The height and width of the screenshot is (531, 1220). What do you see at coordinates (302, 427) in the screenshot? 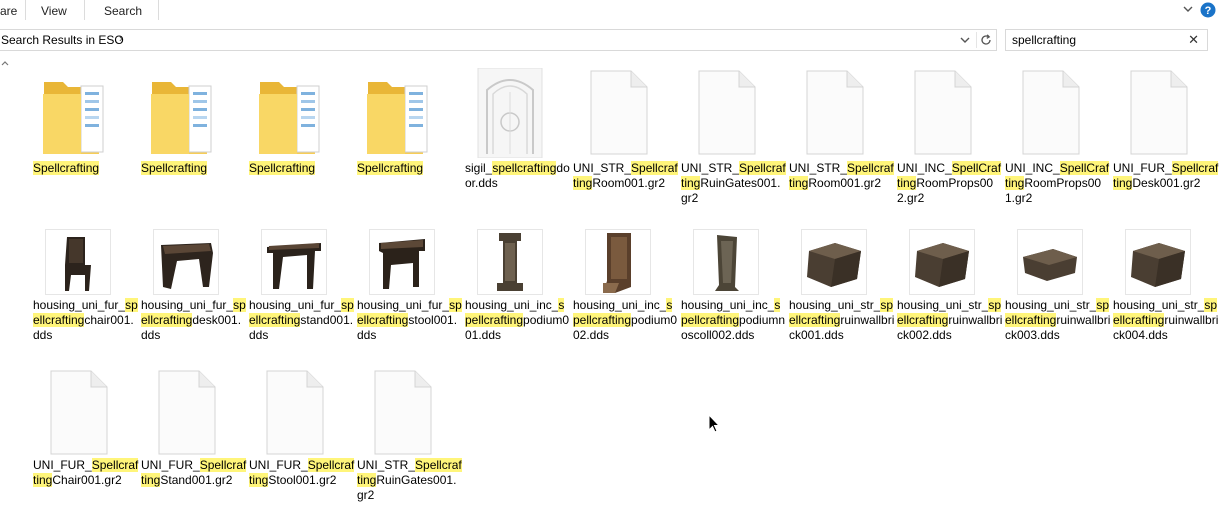
I see `file-item: UNI_FUR_SpellcraftingStool001.gr2` at bounding box center [302, 427].